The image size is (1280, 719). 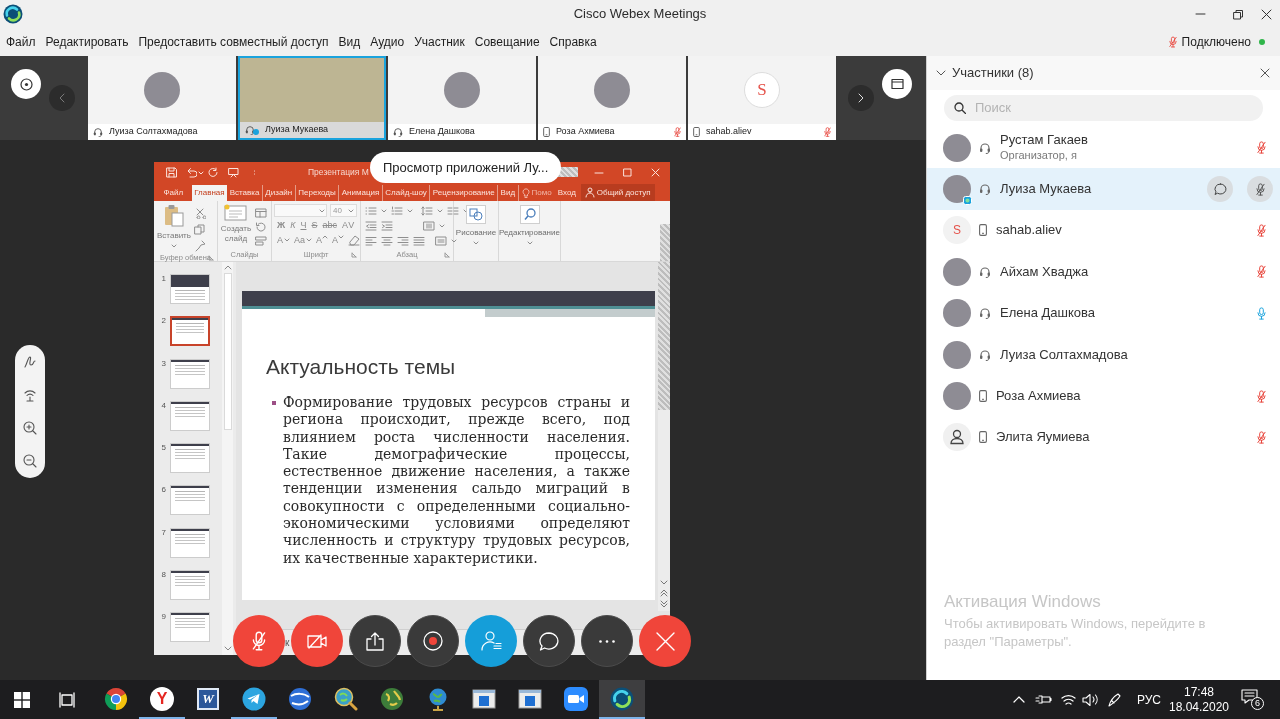 What do you see at coordinates (233, 42) in the screenshot?
I see `menu-item: Предоставить совместный доступ` at bounding box center [233, 42].